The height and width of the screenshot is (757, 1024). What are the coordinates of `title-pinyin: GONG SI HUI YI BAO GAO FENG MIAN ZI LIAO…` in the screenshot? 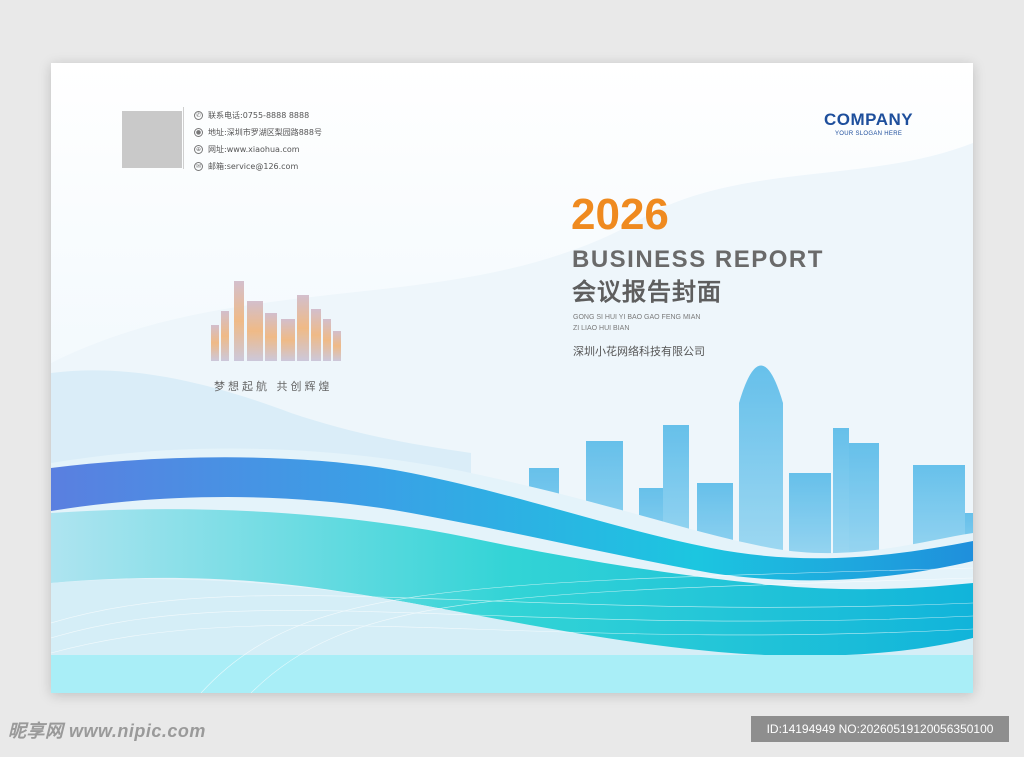 It's located at (636, 323).